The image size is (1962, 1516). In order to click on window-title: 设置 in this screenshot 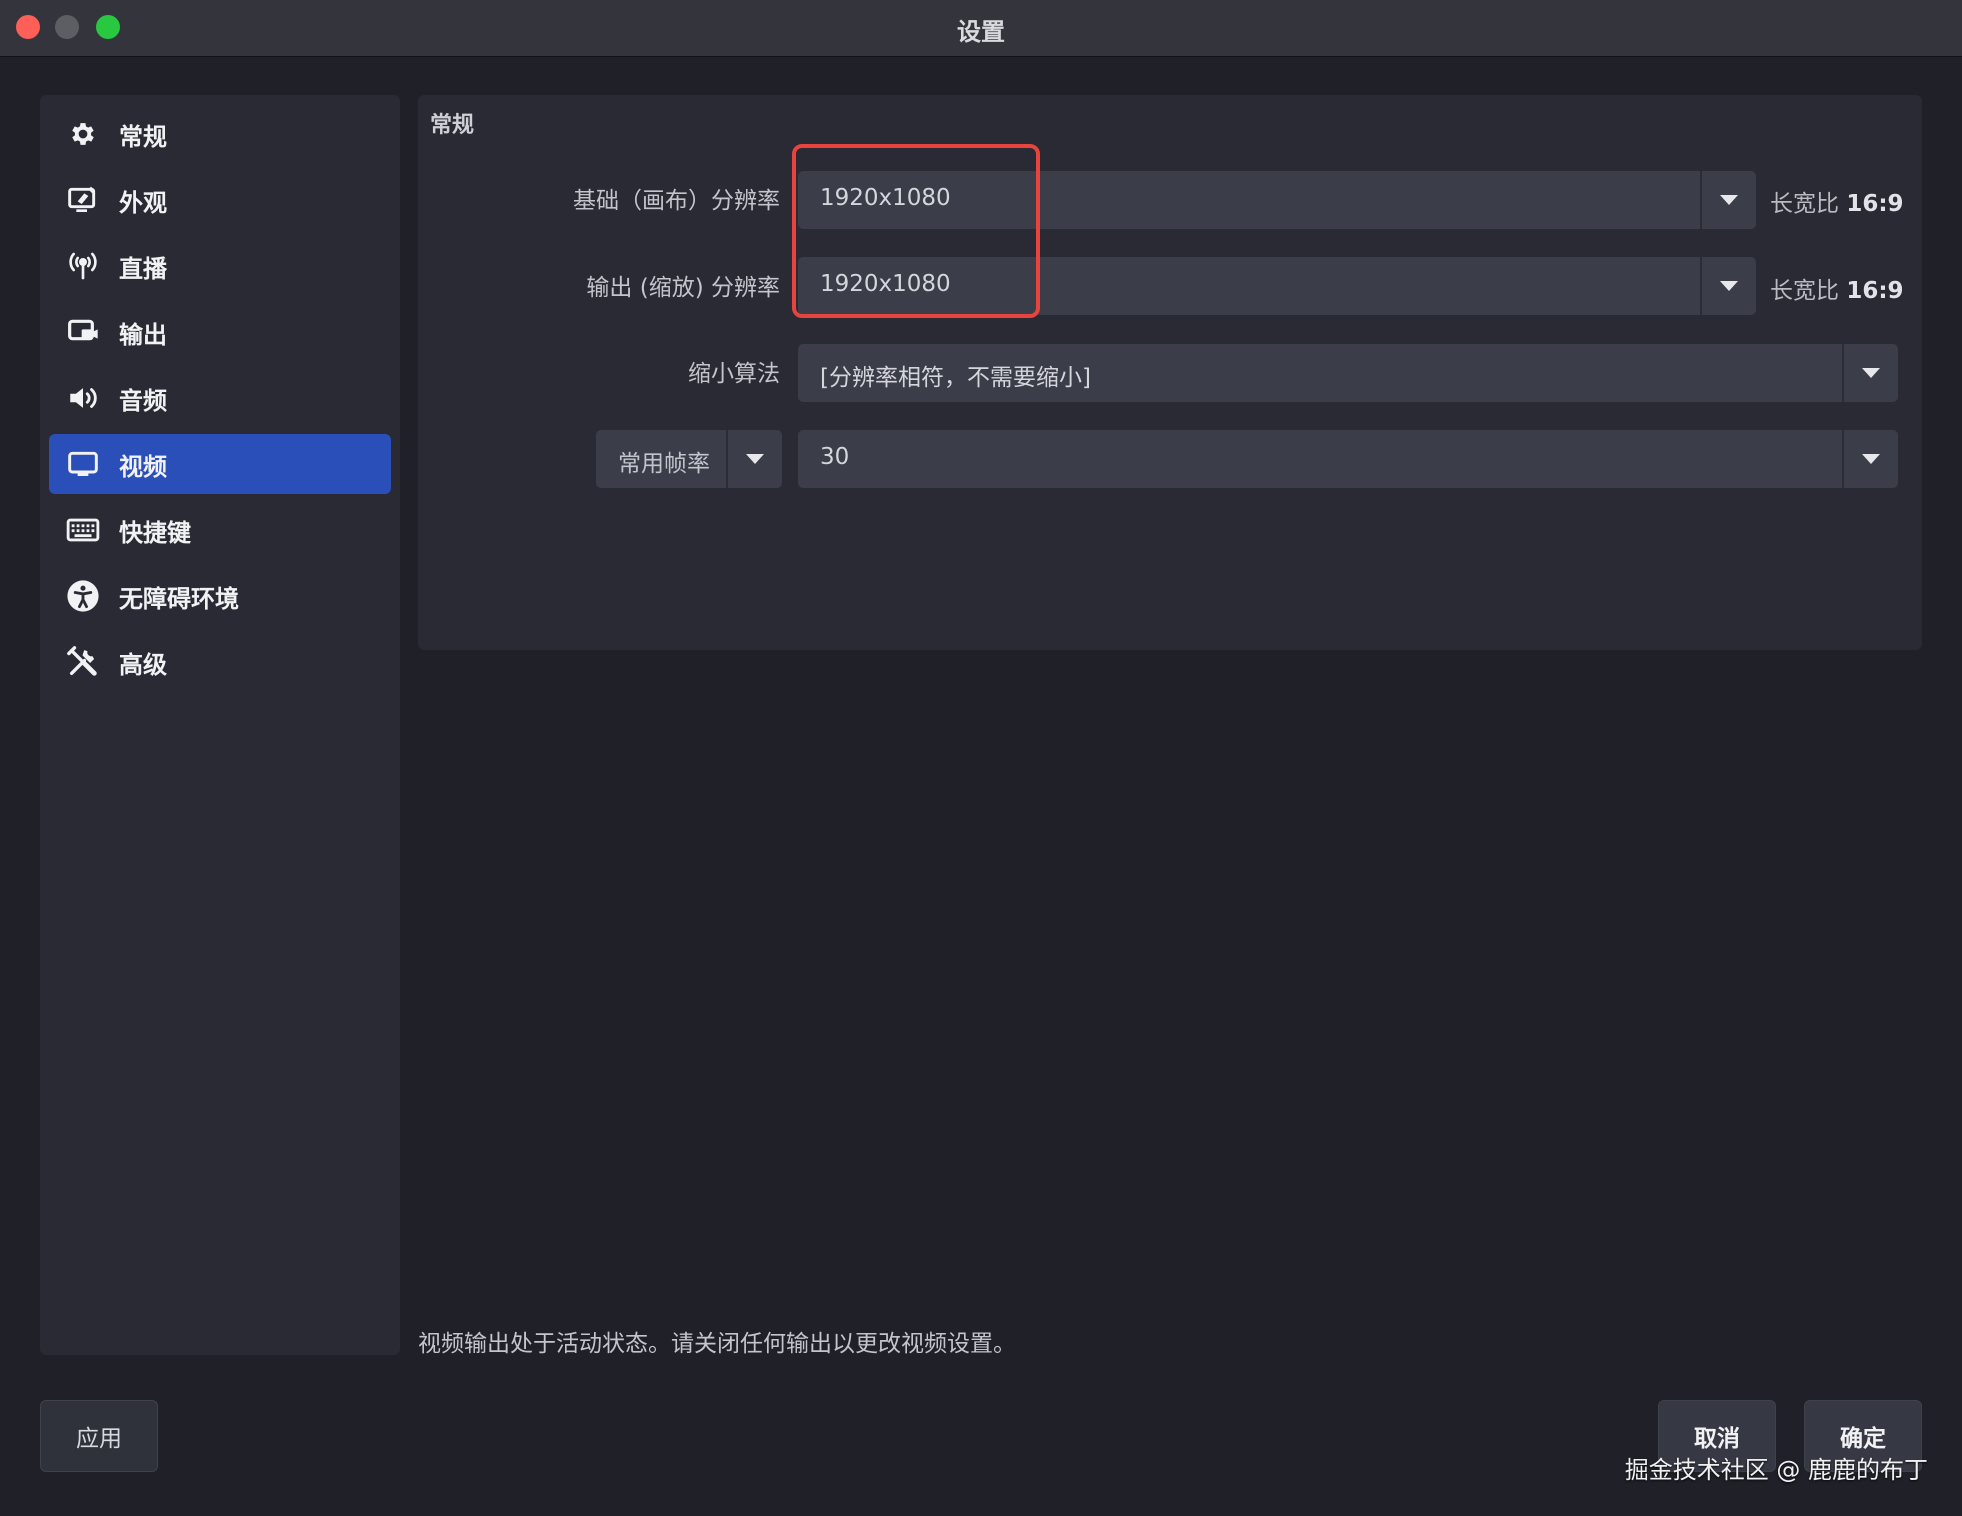, I will do `click(981, 32)`.